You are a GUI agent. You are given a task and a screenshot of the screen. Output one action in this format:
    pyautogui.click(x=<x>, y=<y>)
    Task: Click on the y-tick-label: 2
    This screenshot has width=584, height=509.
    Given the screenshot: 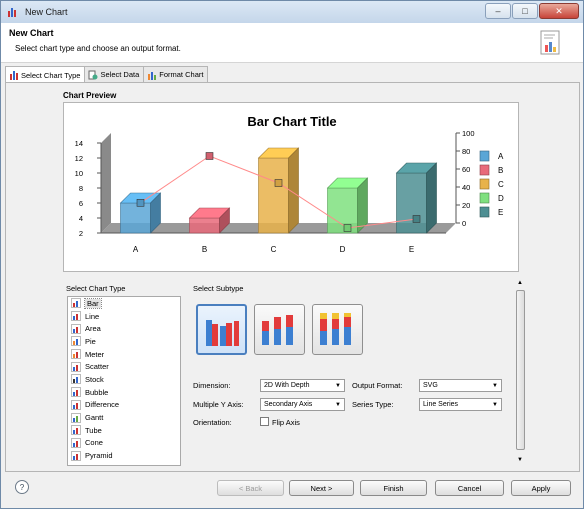 What is the action you would take?
    pyautogui.click(x=81, y=233)
    